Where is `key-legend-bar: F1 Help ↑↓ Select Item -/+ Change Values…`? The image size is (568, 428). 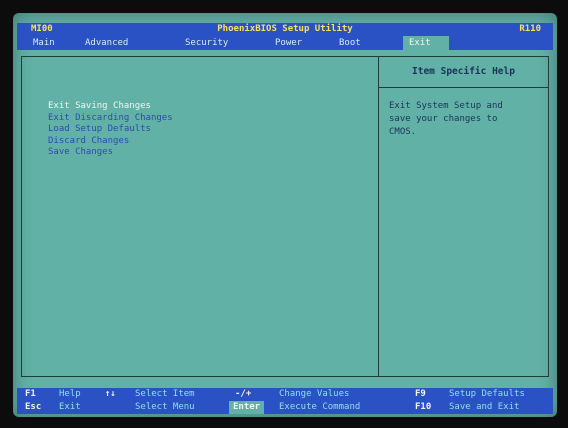
key-legend-bar: F1 Help ↑↓ Select Item -/+ Change Values… is located at coordinates (285, 401).